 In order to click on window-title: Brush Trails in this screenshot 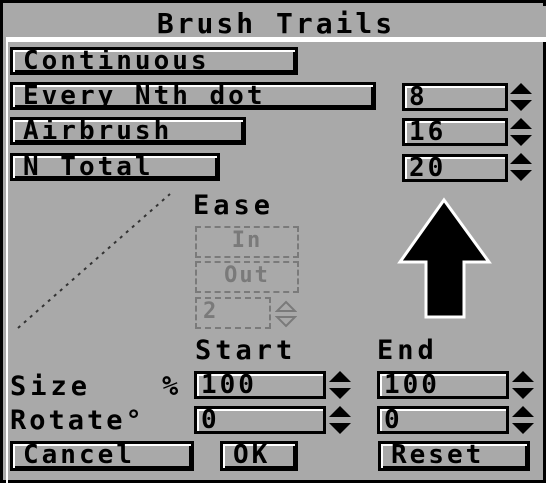, I will do `click(276, 23)`.